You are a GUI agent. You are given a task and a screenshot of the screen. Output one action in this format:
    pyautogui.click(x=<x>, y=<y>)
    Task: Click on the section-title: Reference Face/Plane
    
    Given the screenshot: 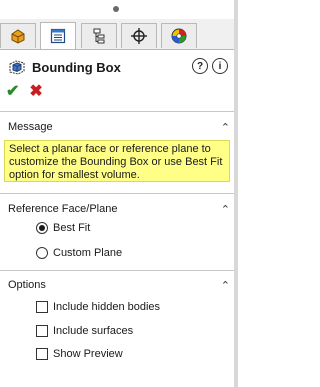 What is the action you would take?
    pyautogui.click(x=63, y=209)
    